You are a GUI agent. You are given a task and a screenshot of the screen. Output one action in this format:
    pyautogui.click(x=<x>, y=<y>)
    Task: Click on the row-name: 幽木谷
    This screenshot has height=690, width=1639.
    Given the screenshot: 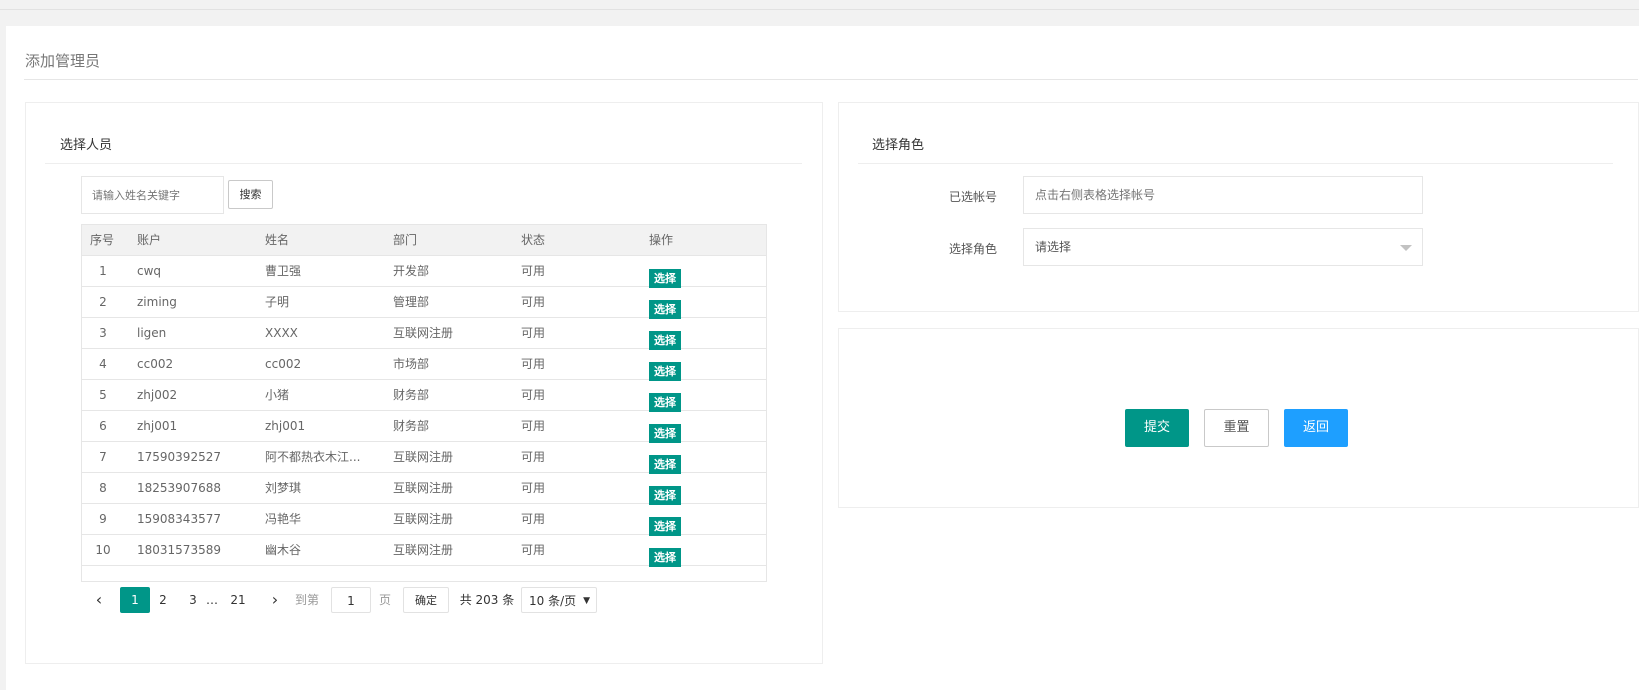 What is the action you would take?
    pyautogui.click(x=283, y=550)
    